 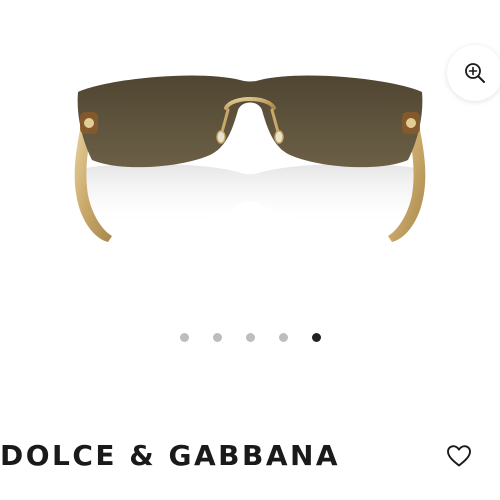 I want to click on heart-outline-icon, so click(x=459, y=456).